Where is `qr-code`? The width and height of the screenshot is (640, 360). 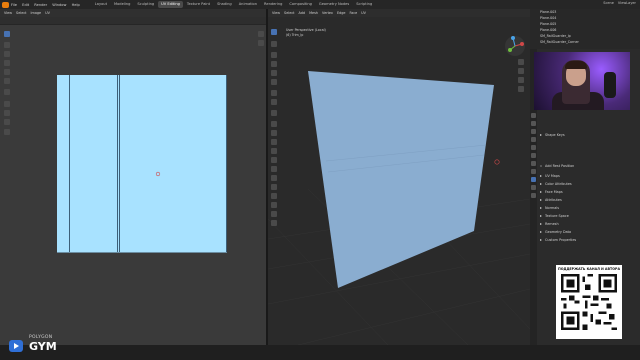
qr-code is located at coordinates (589, 302).